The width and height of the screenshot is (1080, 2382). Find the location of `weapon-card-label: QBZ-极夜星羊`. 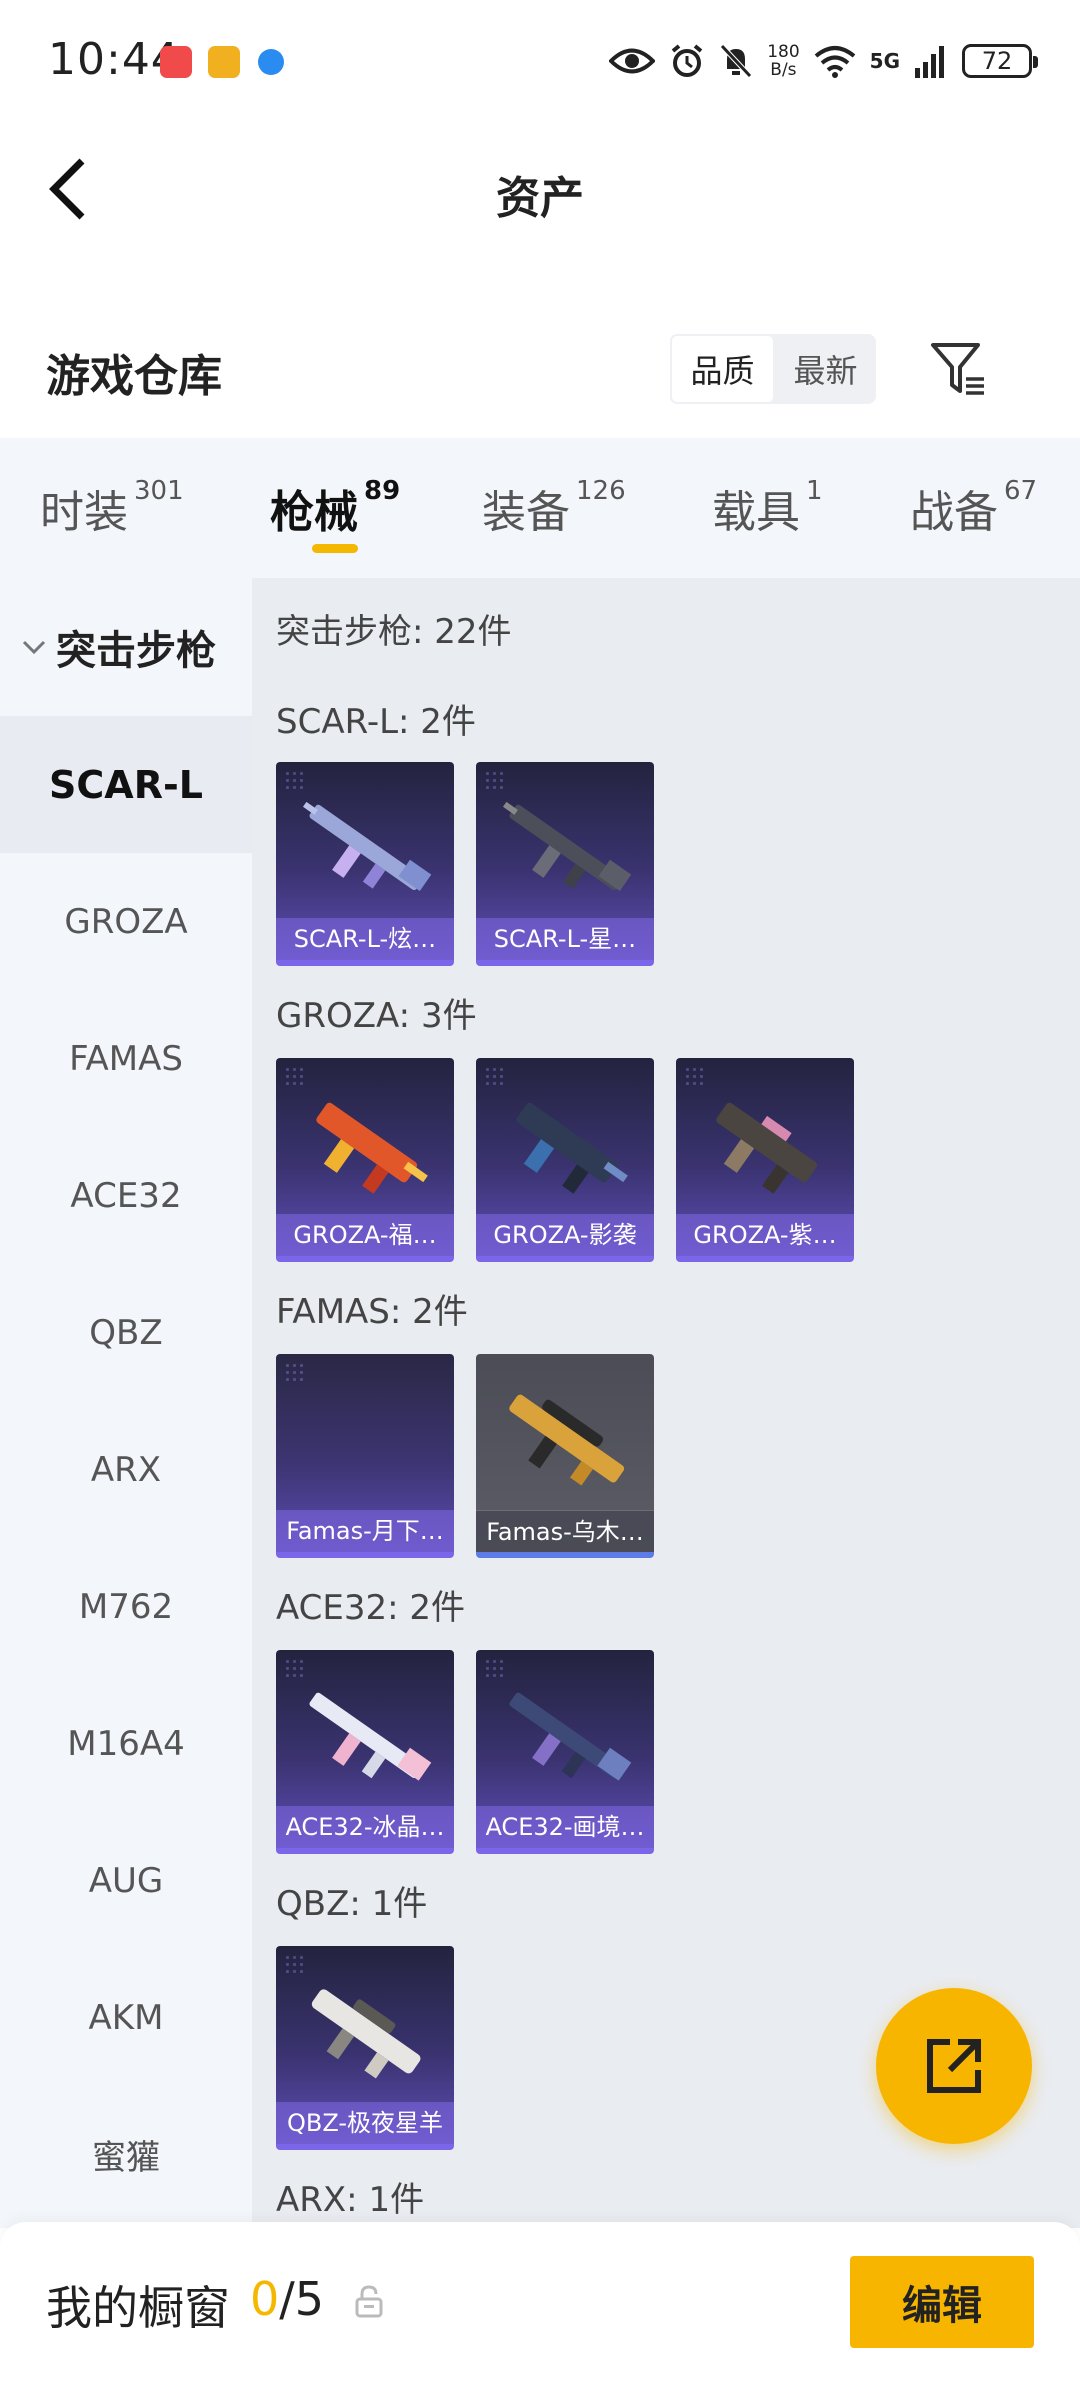

weapon-card-label: QBZ-极夜星羊 is located at coordinates (365, 2123).